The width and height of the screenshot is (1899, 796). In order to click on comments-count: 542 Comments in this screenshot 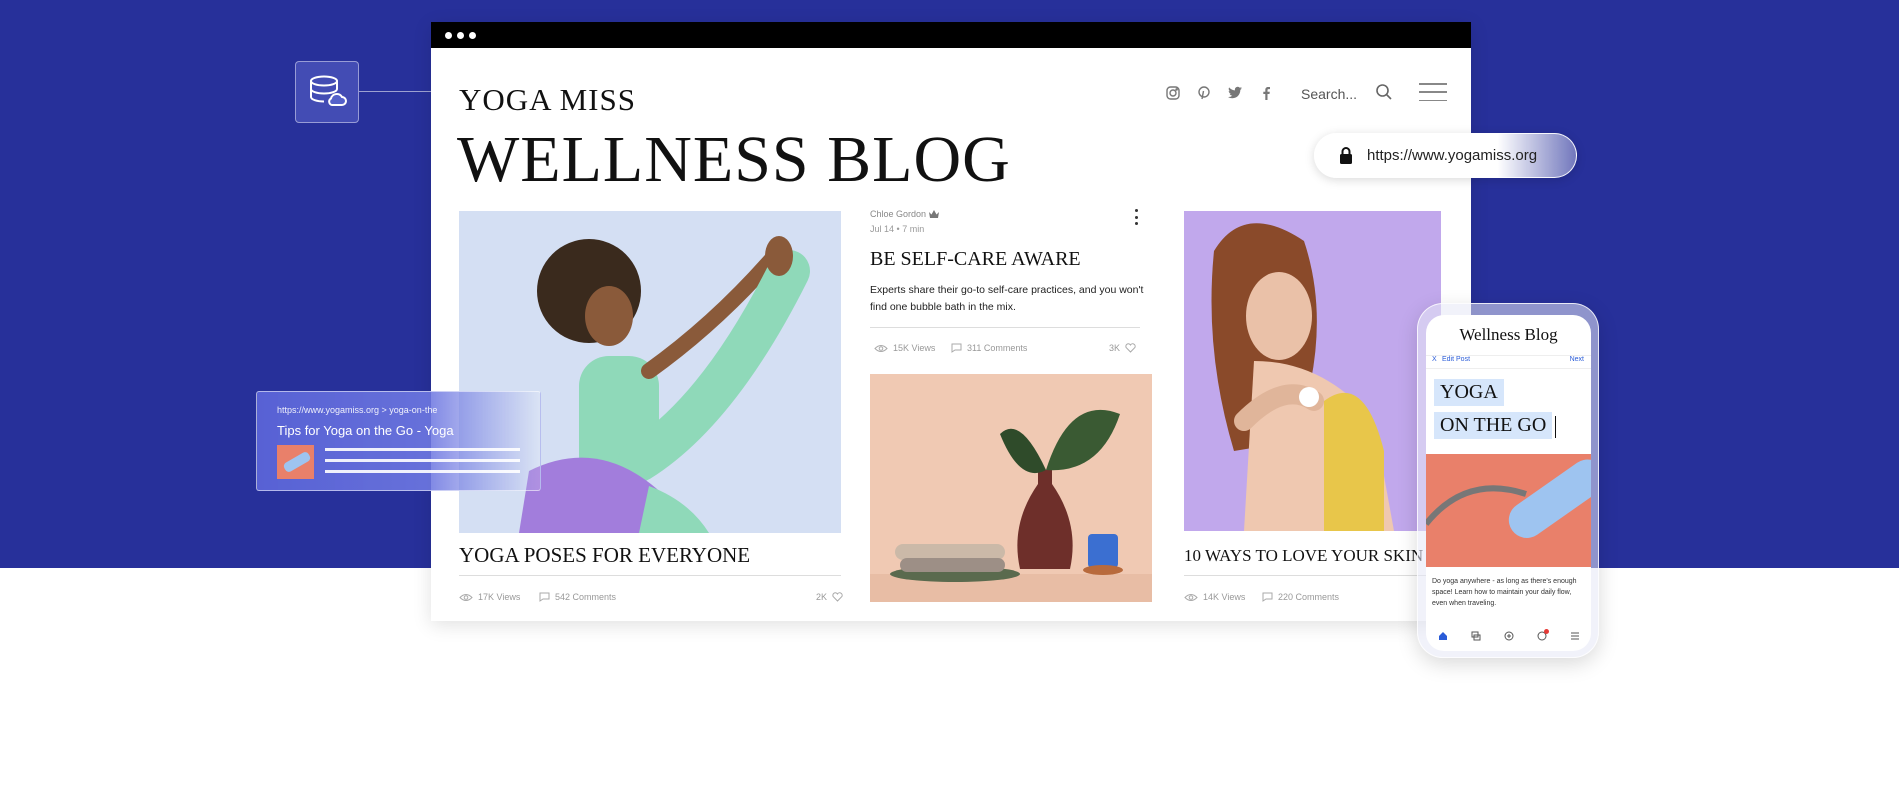, I will do `click(586, 597)`.